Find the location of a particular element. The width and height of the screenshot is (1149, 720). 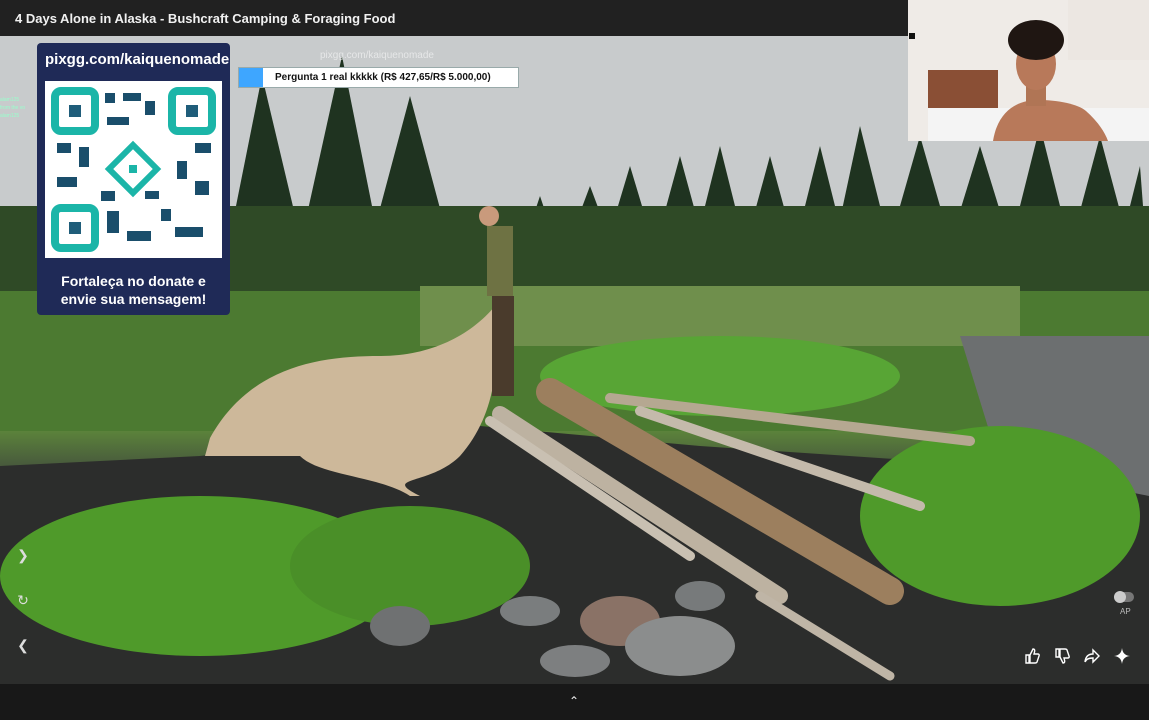

share-button is located at coordinates (1092, 656).